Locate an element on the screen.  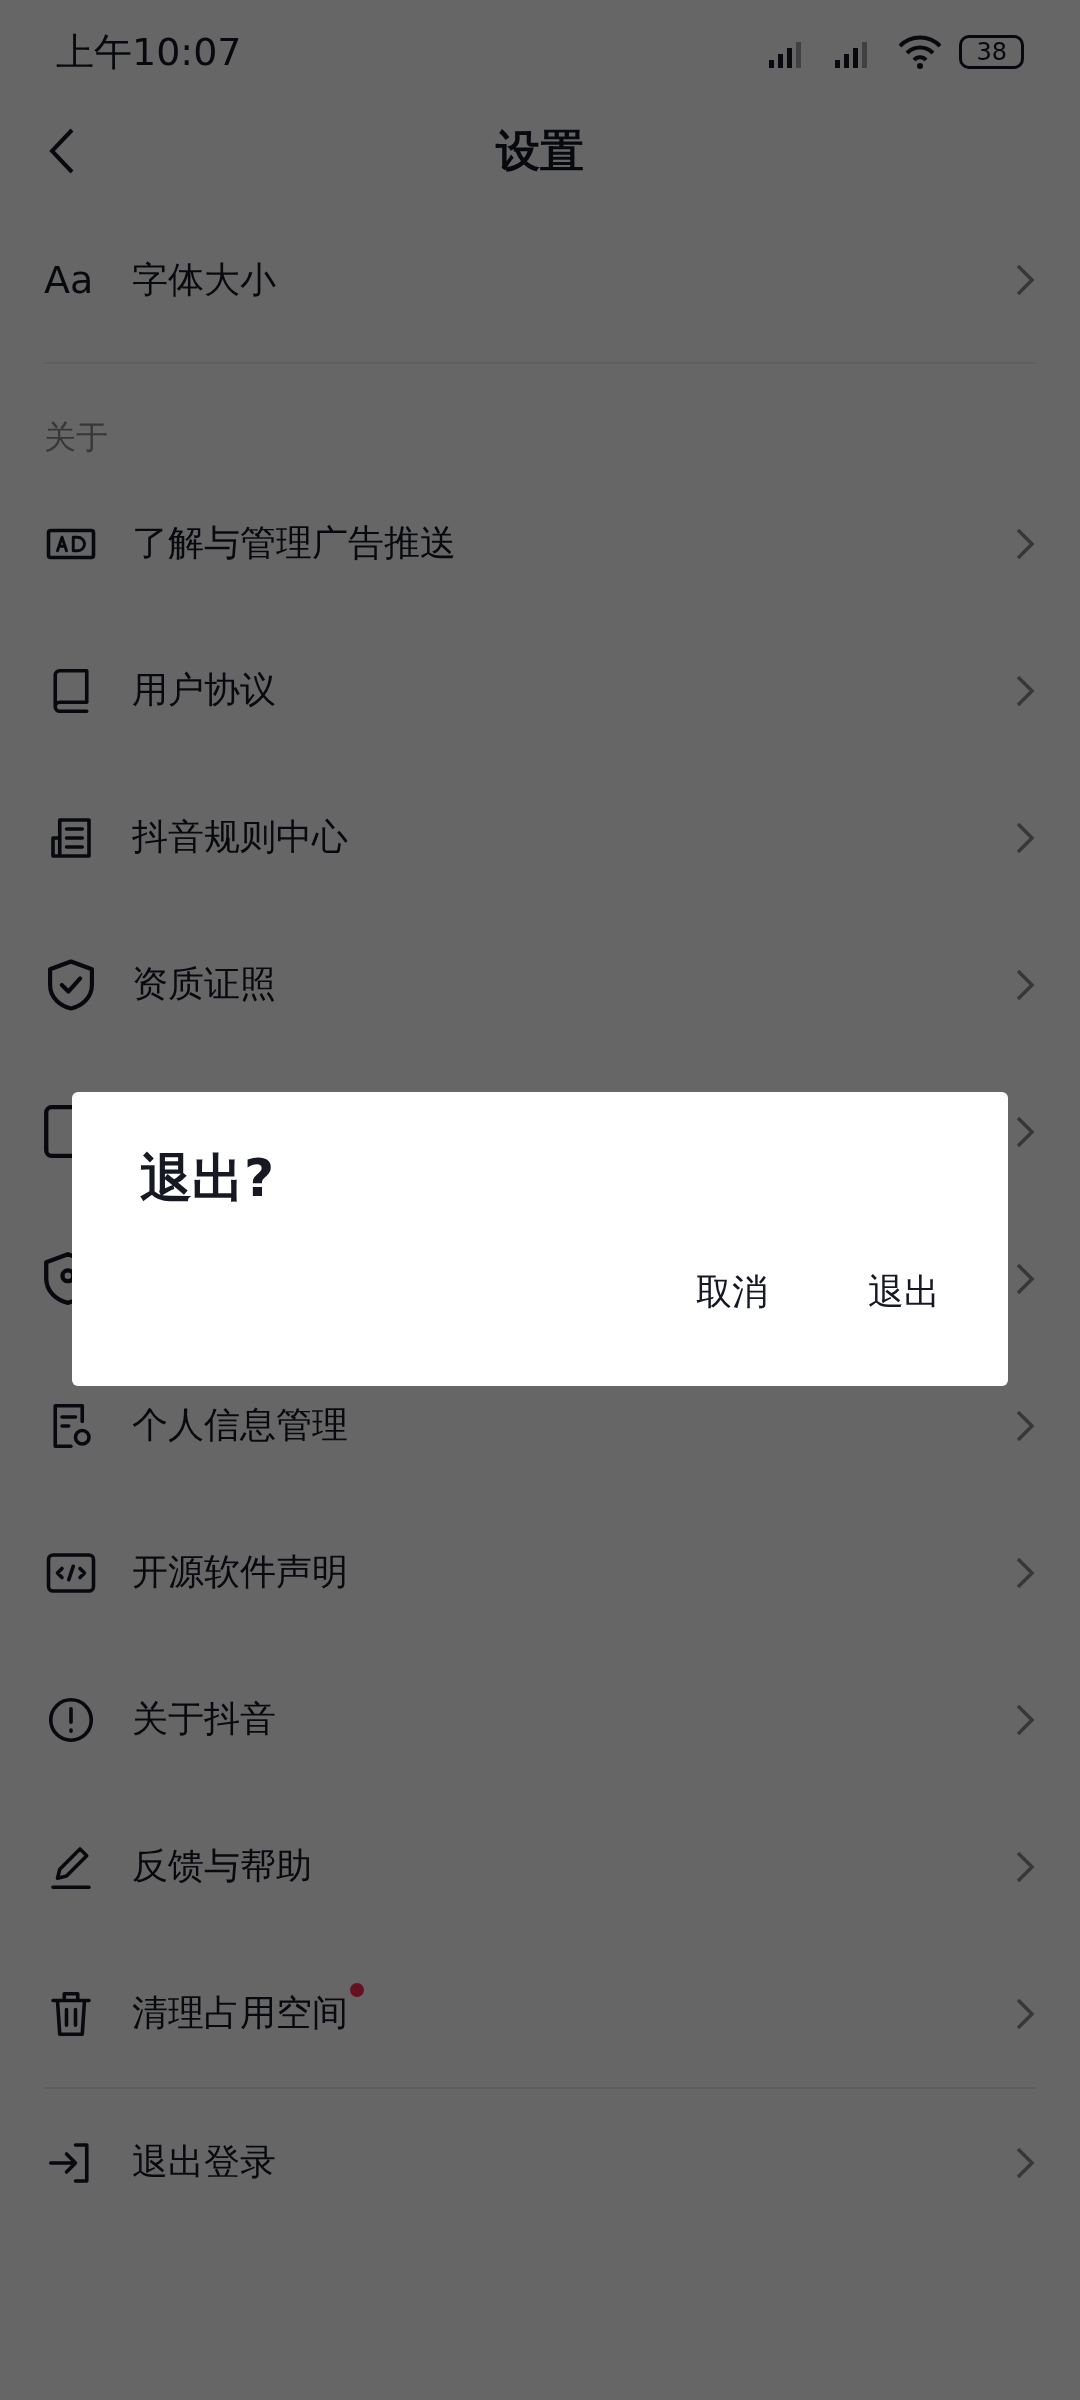
settings-item: 抖音规则中心 is located at coordinates (240, 837).